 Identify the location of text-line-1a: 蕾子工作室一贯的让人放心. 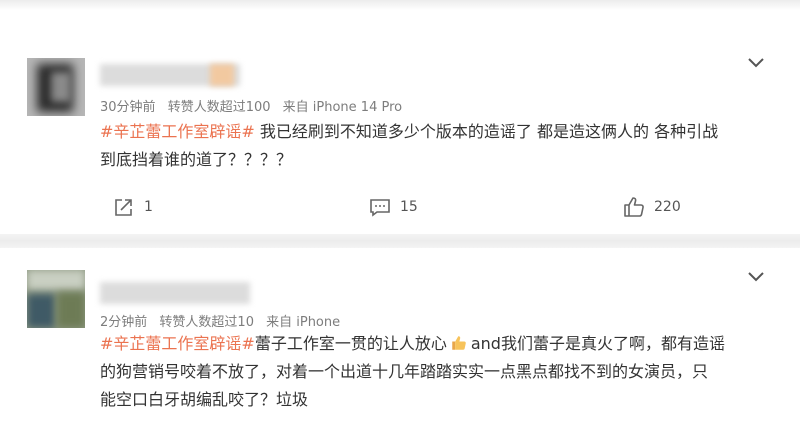
(350, 343).